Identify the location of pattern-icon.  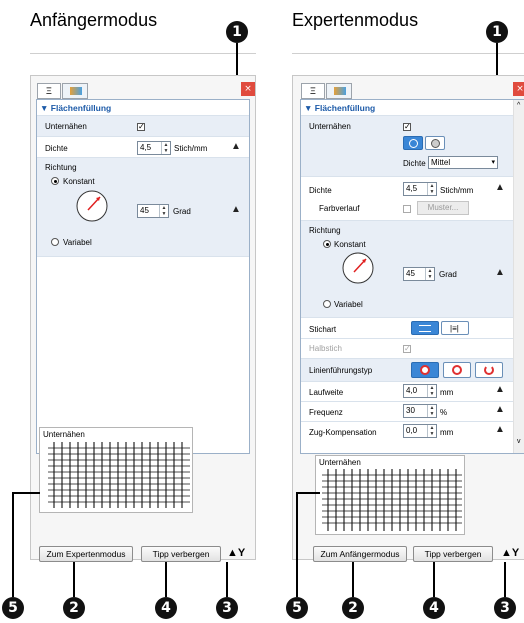
(76, 91).